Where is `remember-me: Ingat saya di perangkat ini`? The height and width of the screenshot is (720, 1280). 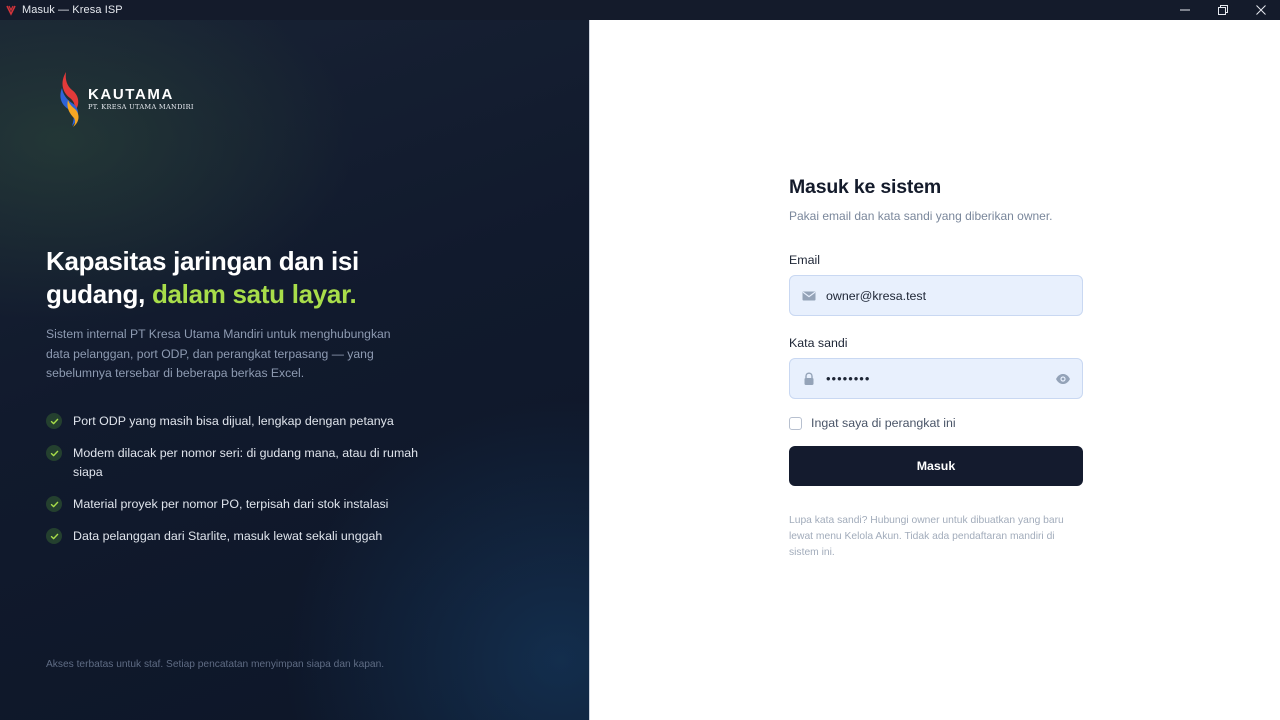
remember-me: Ingat saya di perangkat ini is located at coordinates (936, 423).